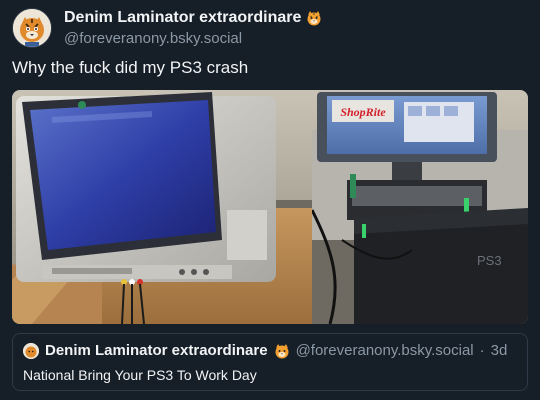 The height and width of the screenshot is (400, 540). Describe the element at coordinates (193, 38) in the screenshot. I see `author-handle: @foreveranony.bsky.social` at that location.